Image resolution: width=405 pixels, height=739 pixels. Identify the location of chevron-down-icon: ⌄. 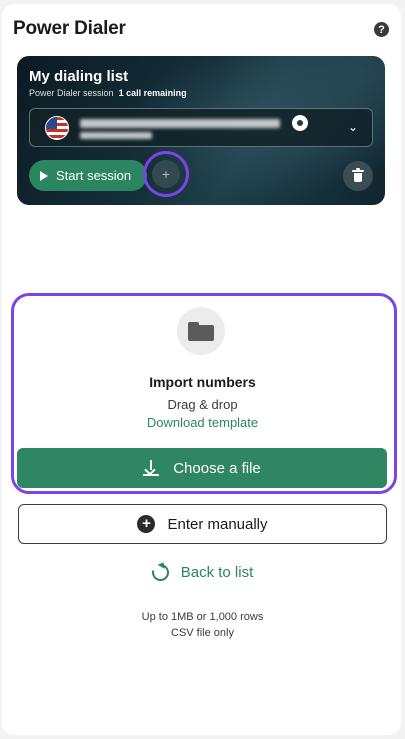
(353, 127).